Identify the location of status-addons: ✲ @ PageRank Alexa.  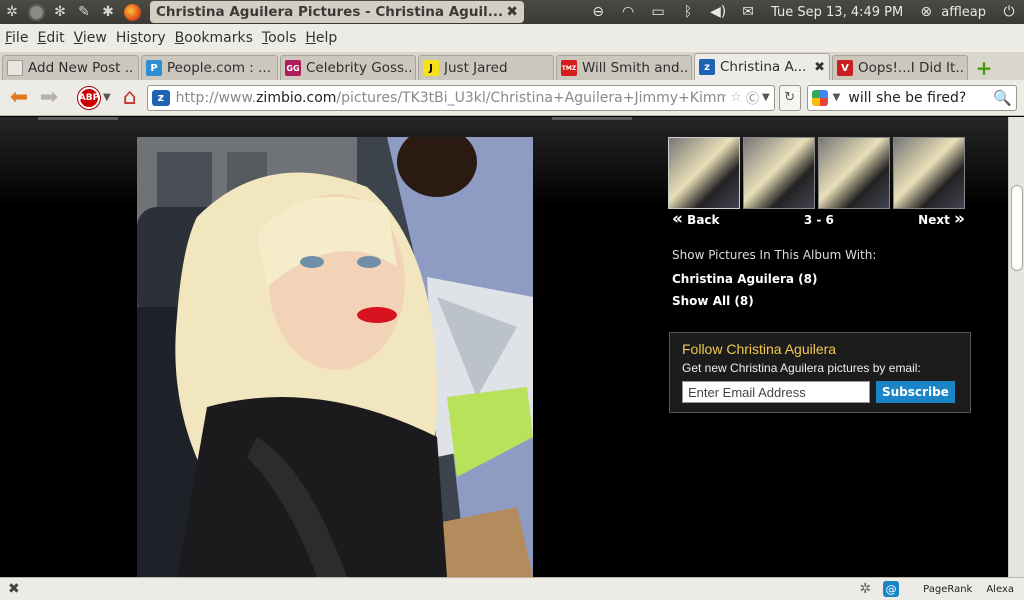
(936, 589).